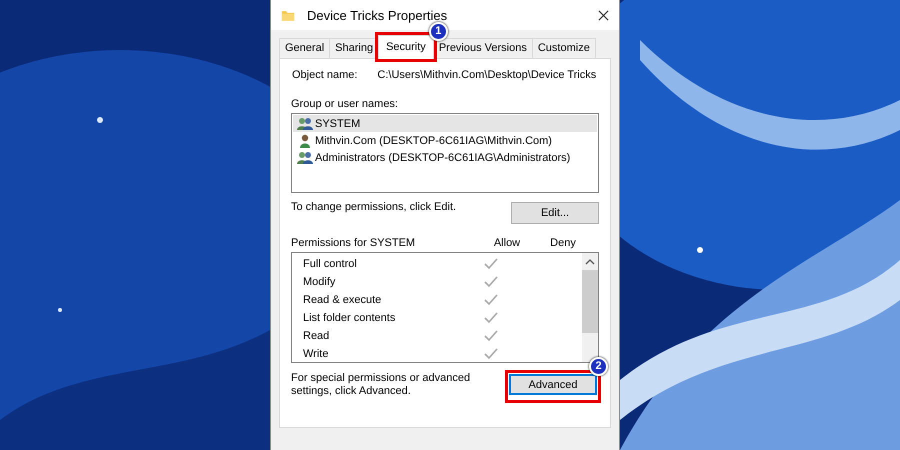 Image resolution: width=900 pixels, height=450 pixels. Describe the element at coordinates (325, 75) in the screenshot. I see `object-name-label: Object name:` at that location.